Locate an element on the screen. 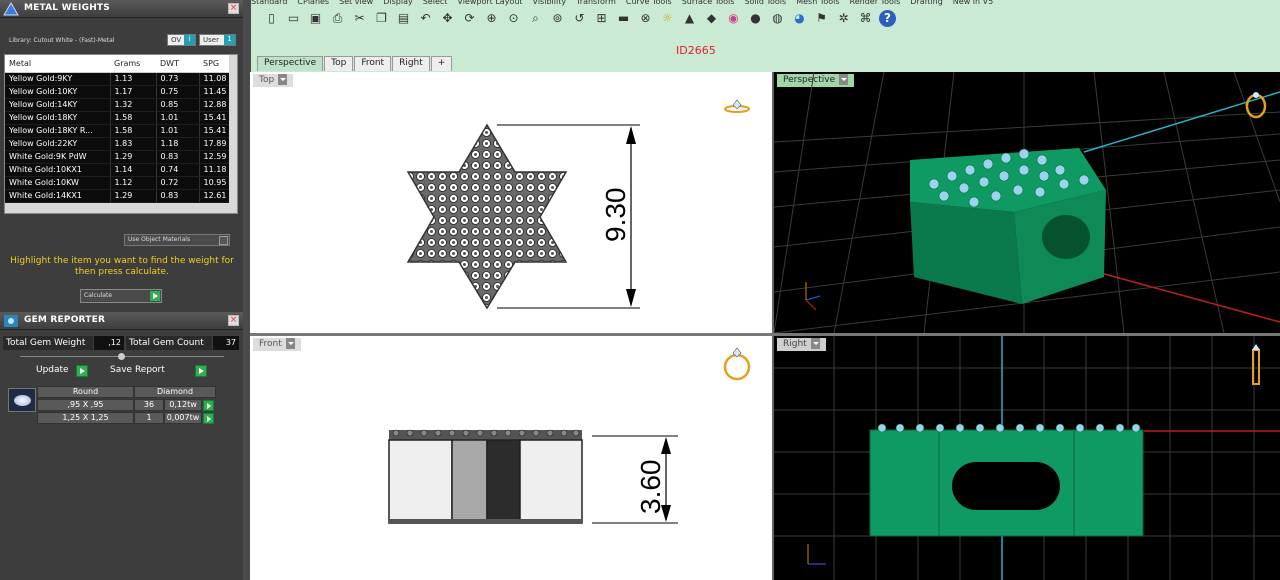  gear-icon: ✲ is located at coordinates (843, 18).